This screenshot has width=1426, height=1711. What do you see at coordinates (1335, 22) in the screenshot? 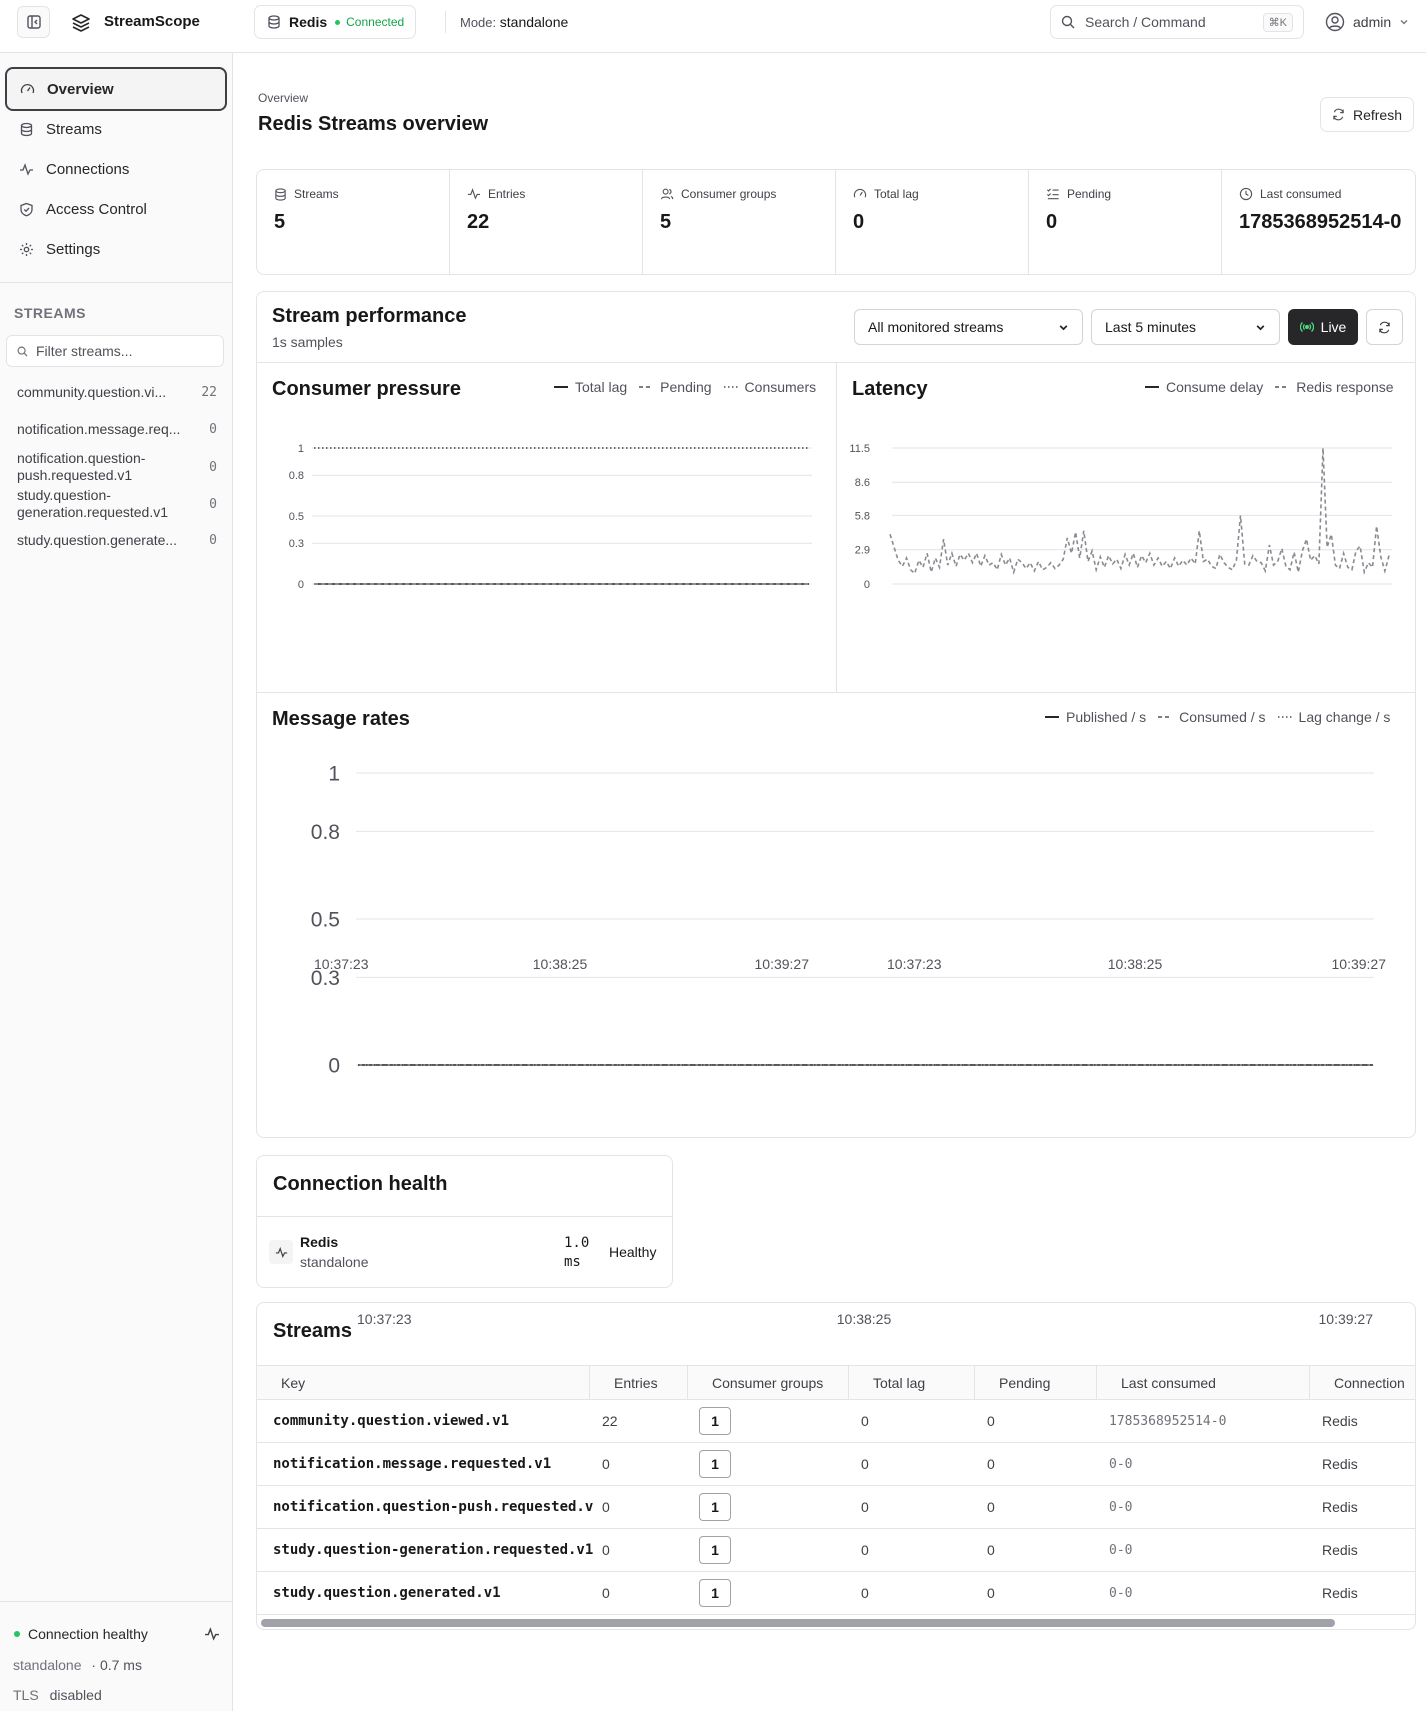
I see `user-circle-icon` at bounding box center [1335, 22].